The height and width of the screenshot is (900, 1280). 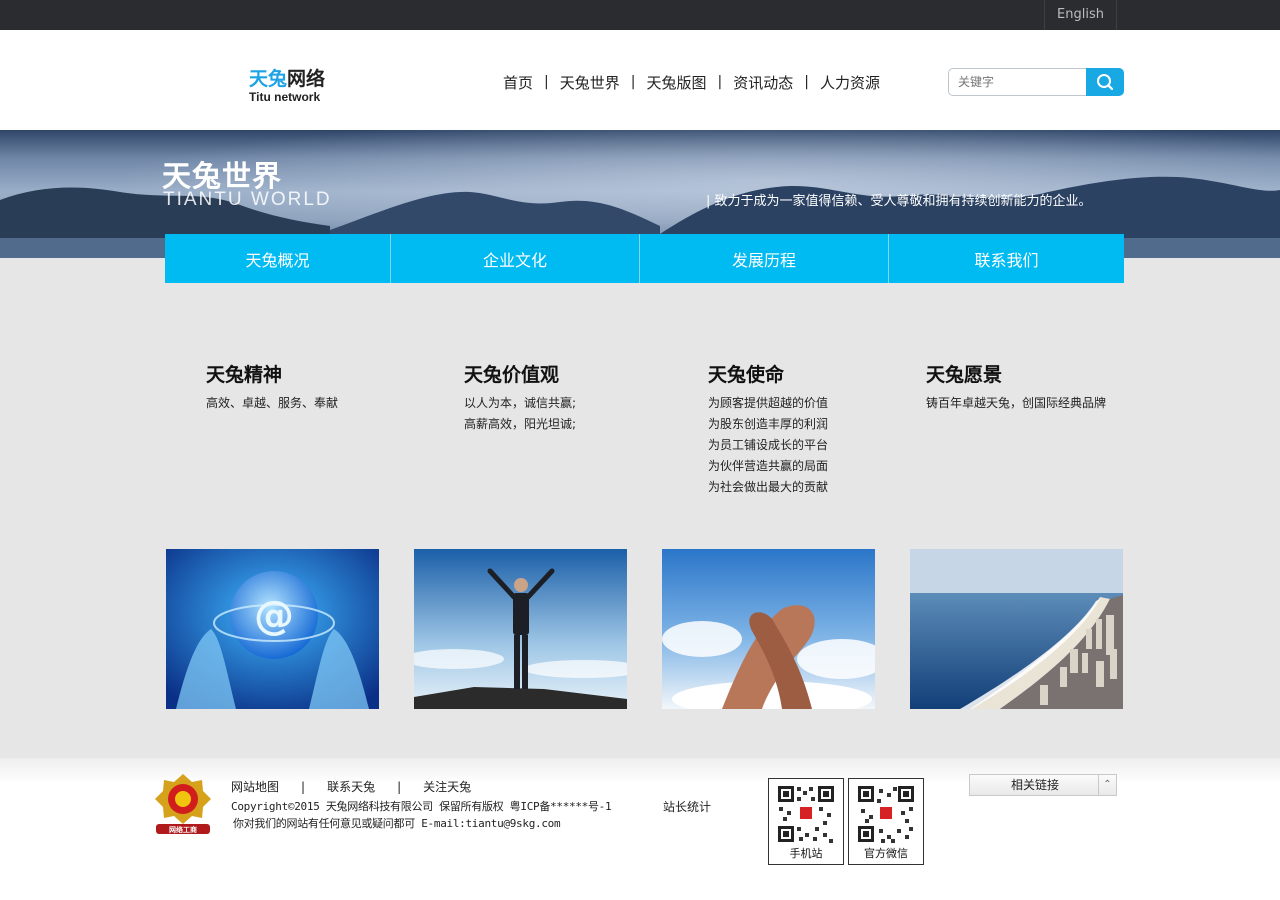 What do you see at coordinates (899, 201) in the screenshot?
I see `banner-slogan: | 致力于成为一家值得信赖、受人尊敬和拥有持续创新能力的企业。` at bounding box center [899, 201].